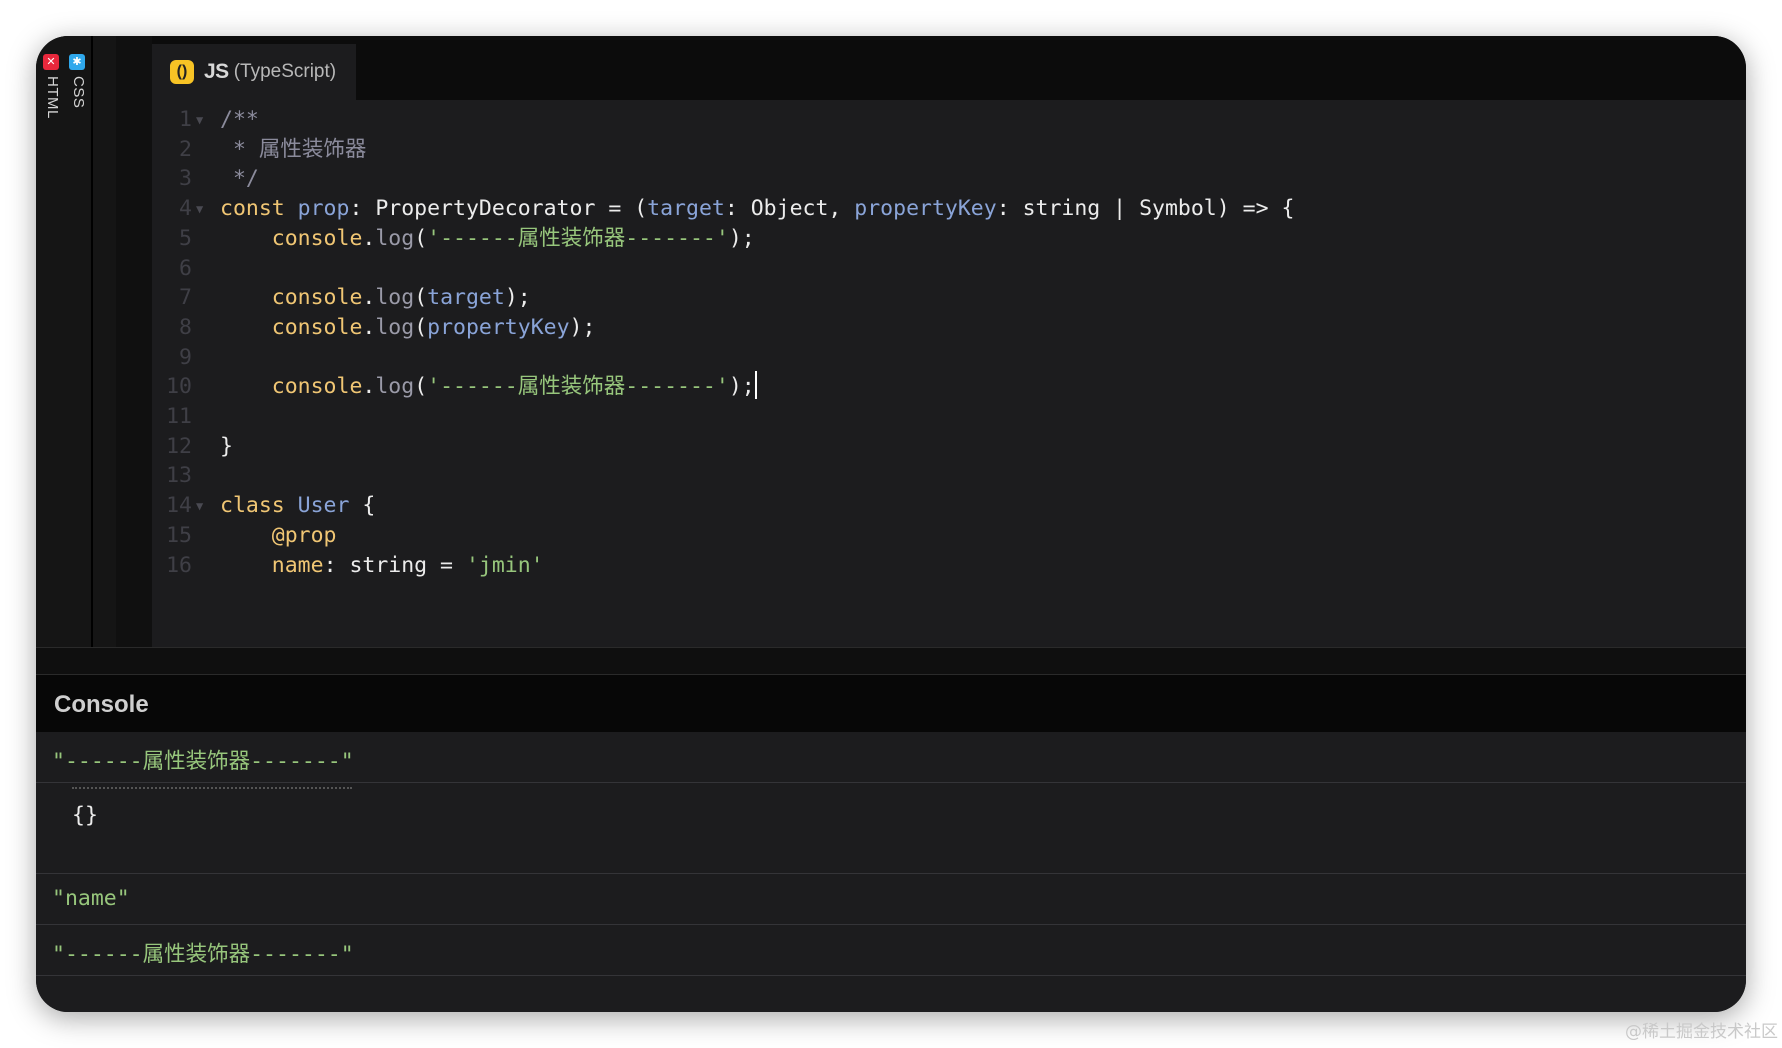 This screenshot has width=1782, height=1048. What do you see at coordinates (891, 661) in the screenshot?
I see `console-resize-bar` at bounding box center [891, 661].